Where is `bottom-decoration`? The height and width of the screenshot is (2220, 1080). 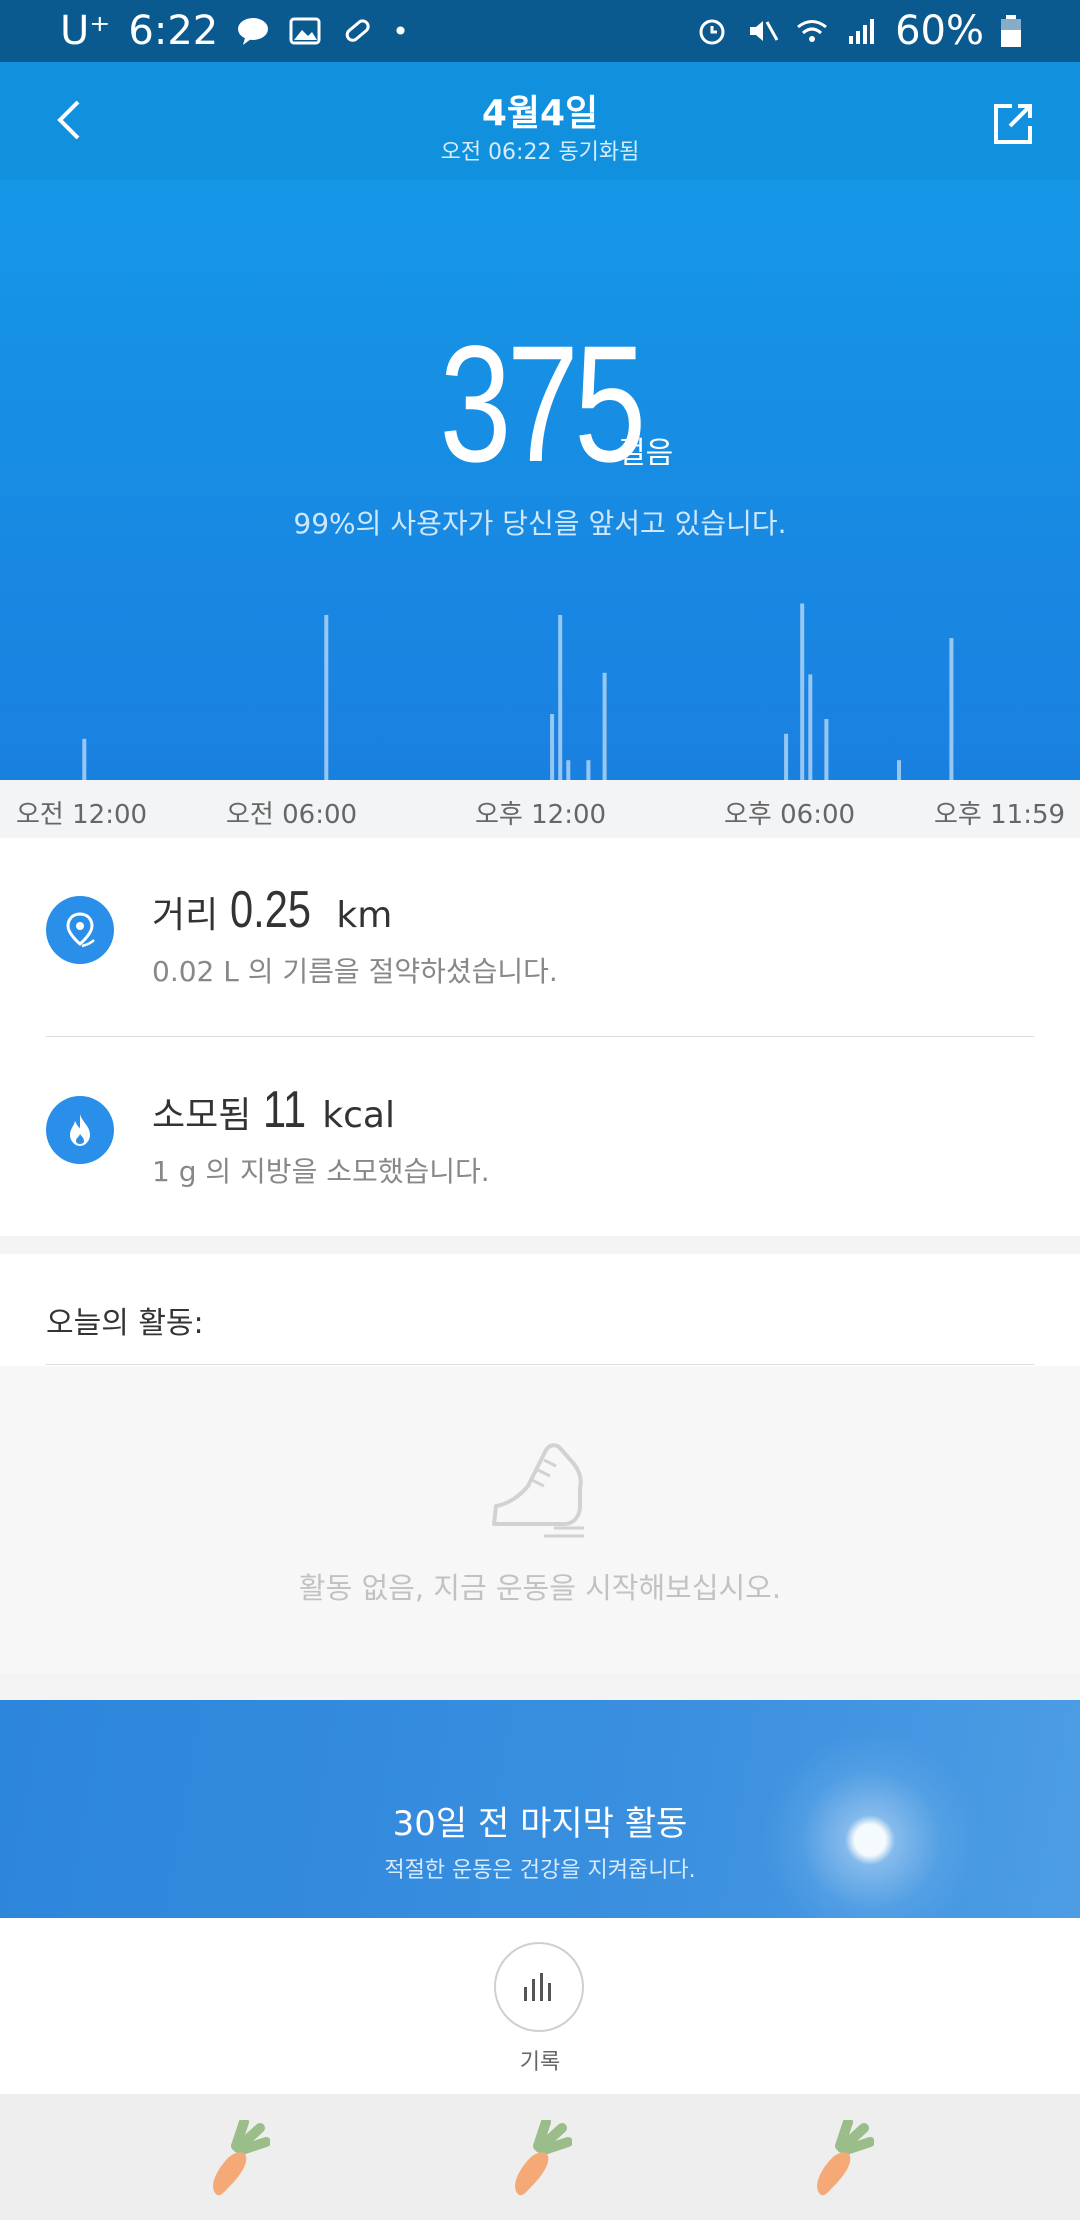
bottom-decoration is located at coordinates (540, 2157).